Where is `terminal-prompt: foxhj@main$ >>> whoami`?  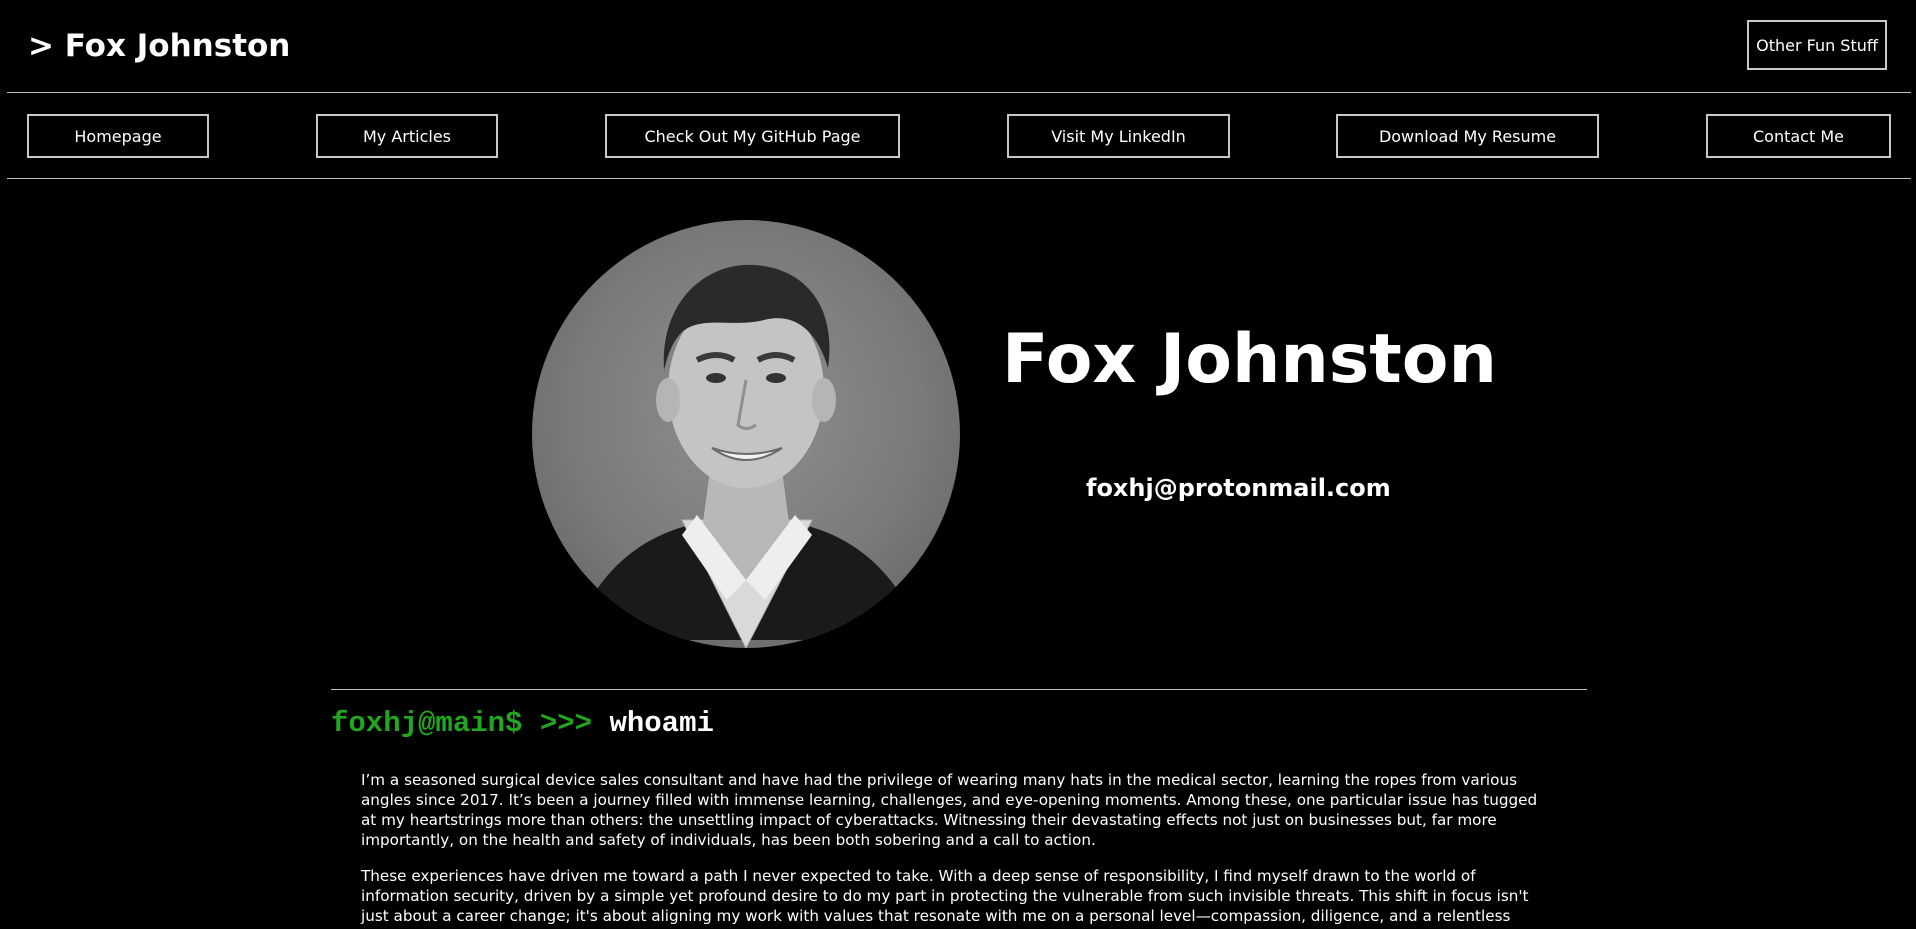 terminal-prompt: foxhj@main$ >>> whoami is located at coordinates (522, 723).